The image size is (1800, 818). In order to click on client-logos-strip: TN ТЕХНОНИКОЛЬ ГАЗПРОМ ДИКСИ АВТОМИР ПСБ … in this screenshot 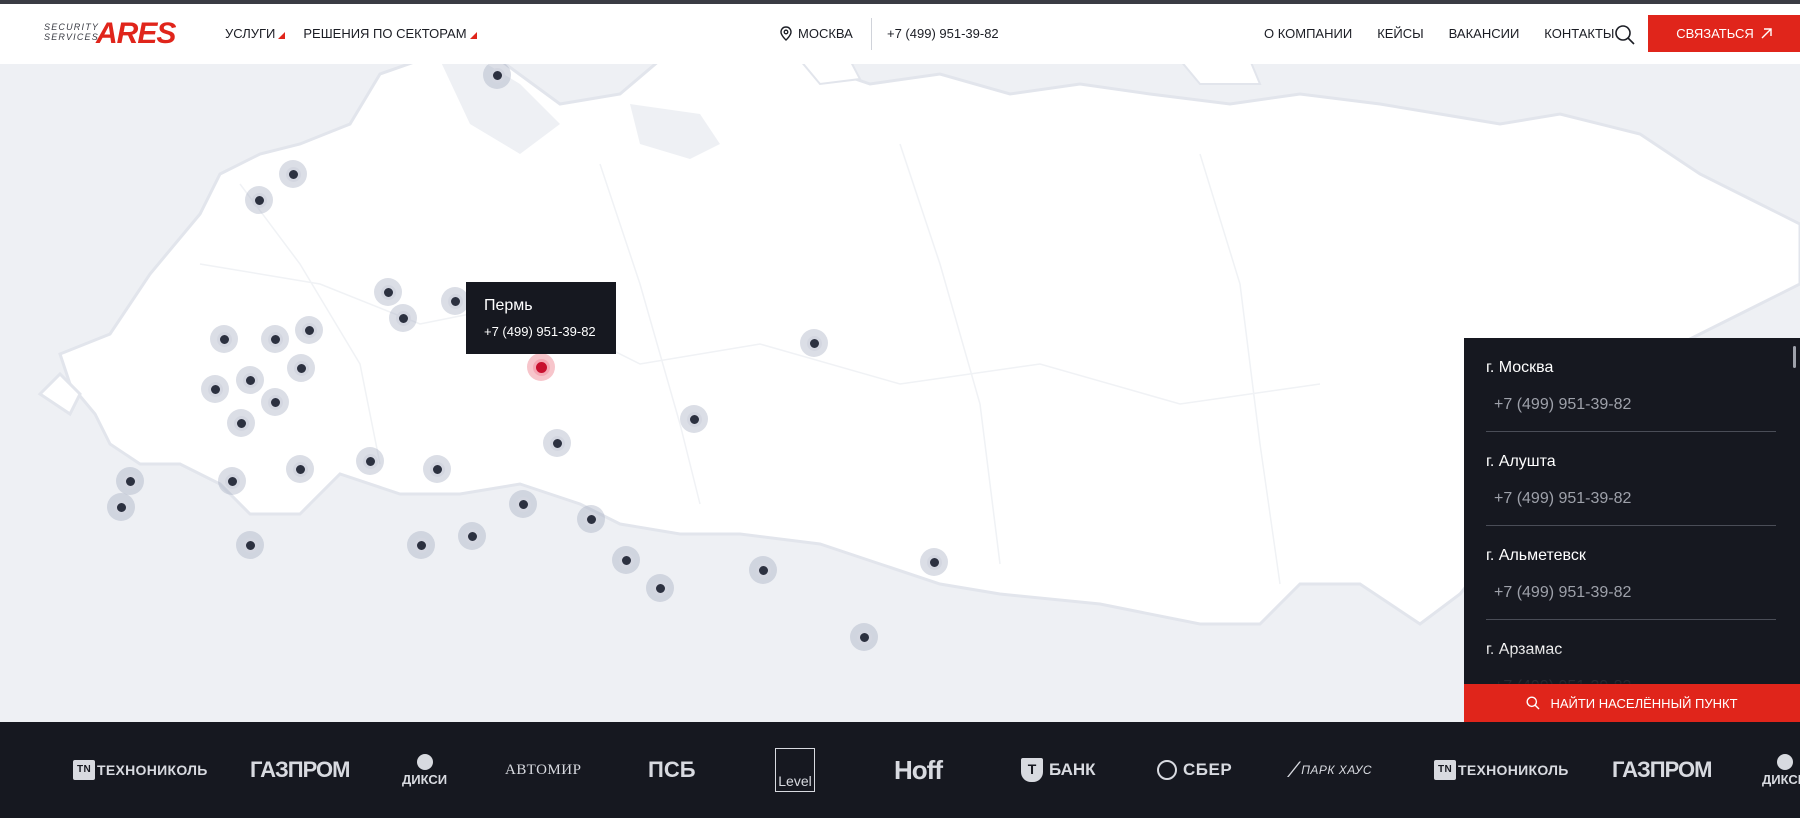, I will do `click(900, 770)`.